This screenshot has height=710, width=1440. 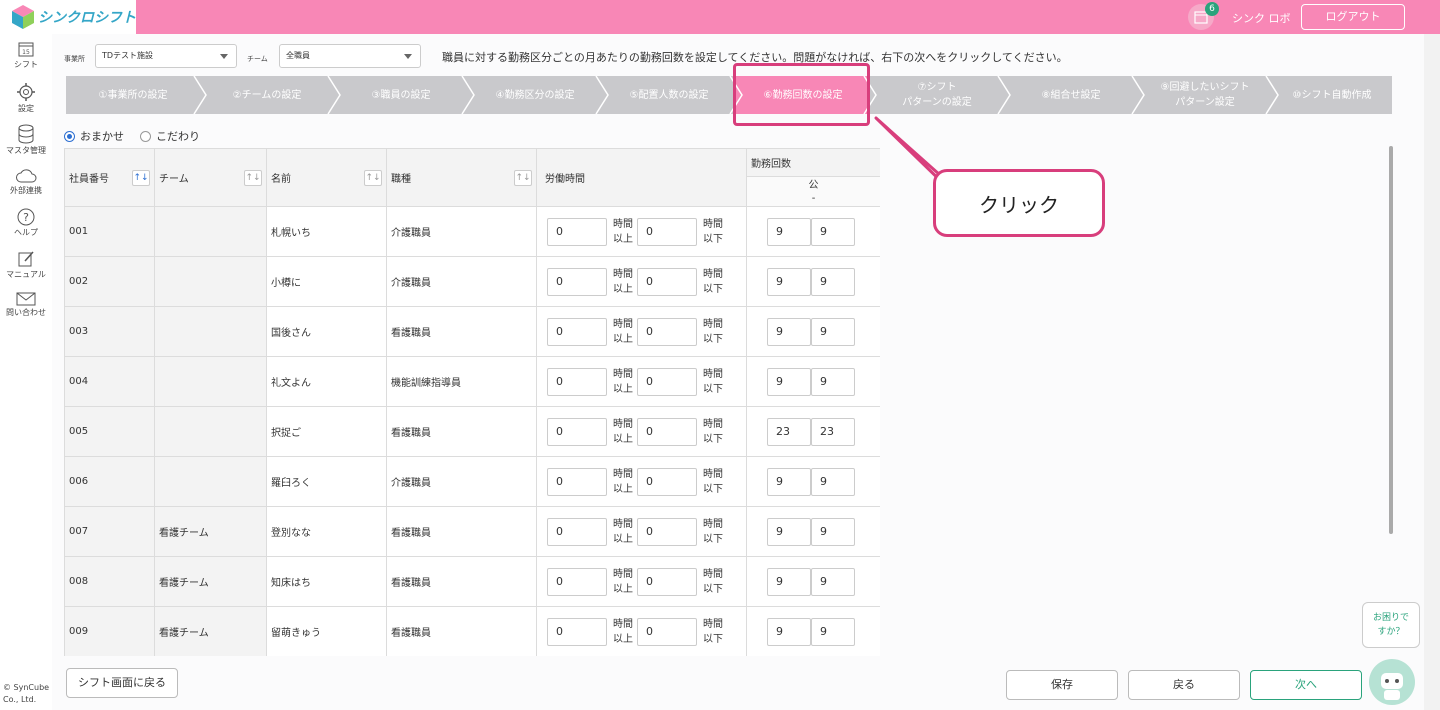 I want to click on cell-count: 23 23, so click(x=813, y=431).